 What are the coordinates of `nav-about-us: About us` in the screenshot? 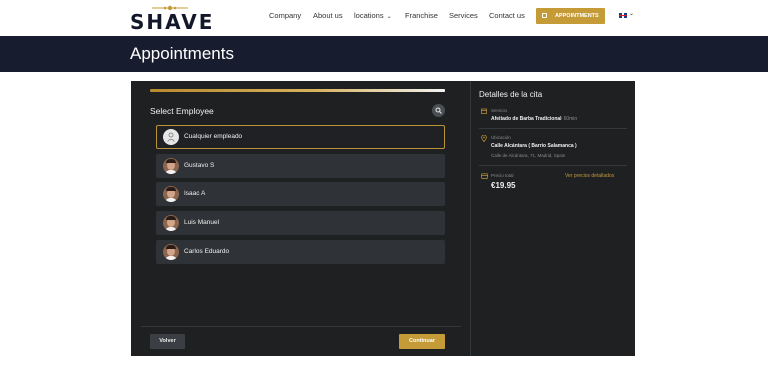 It's located at (328, 16).